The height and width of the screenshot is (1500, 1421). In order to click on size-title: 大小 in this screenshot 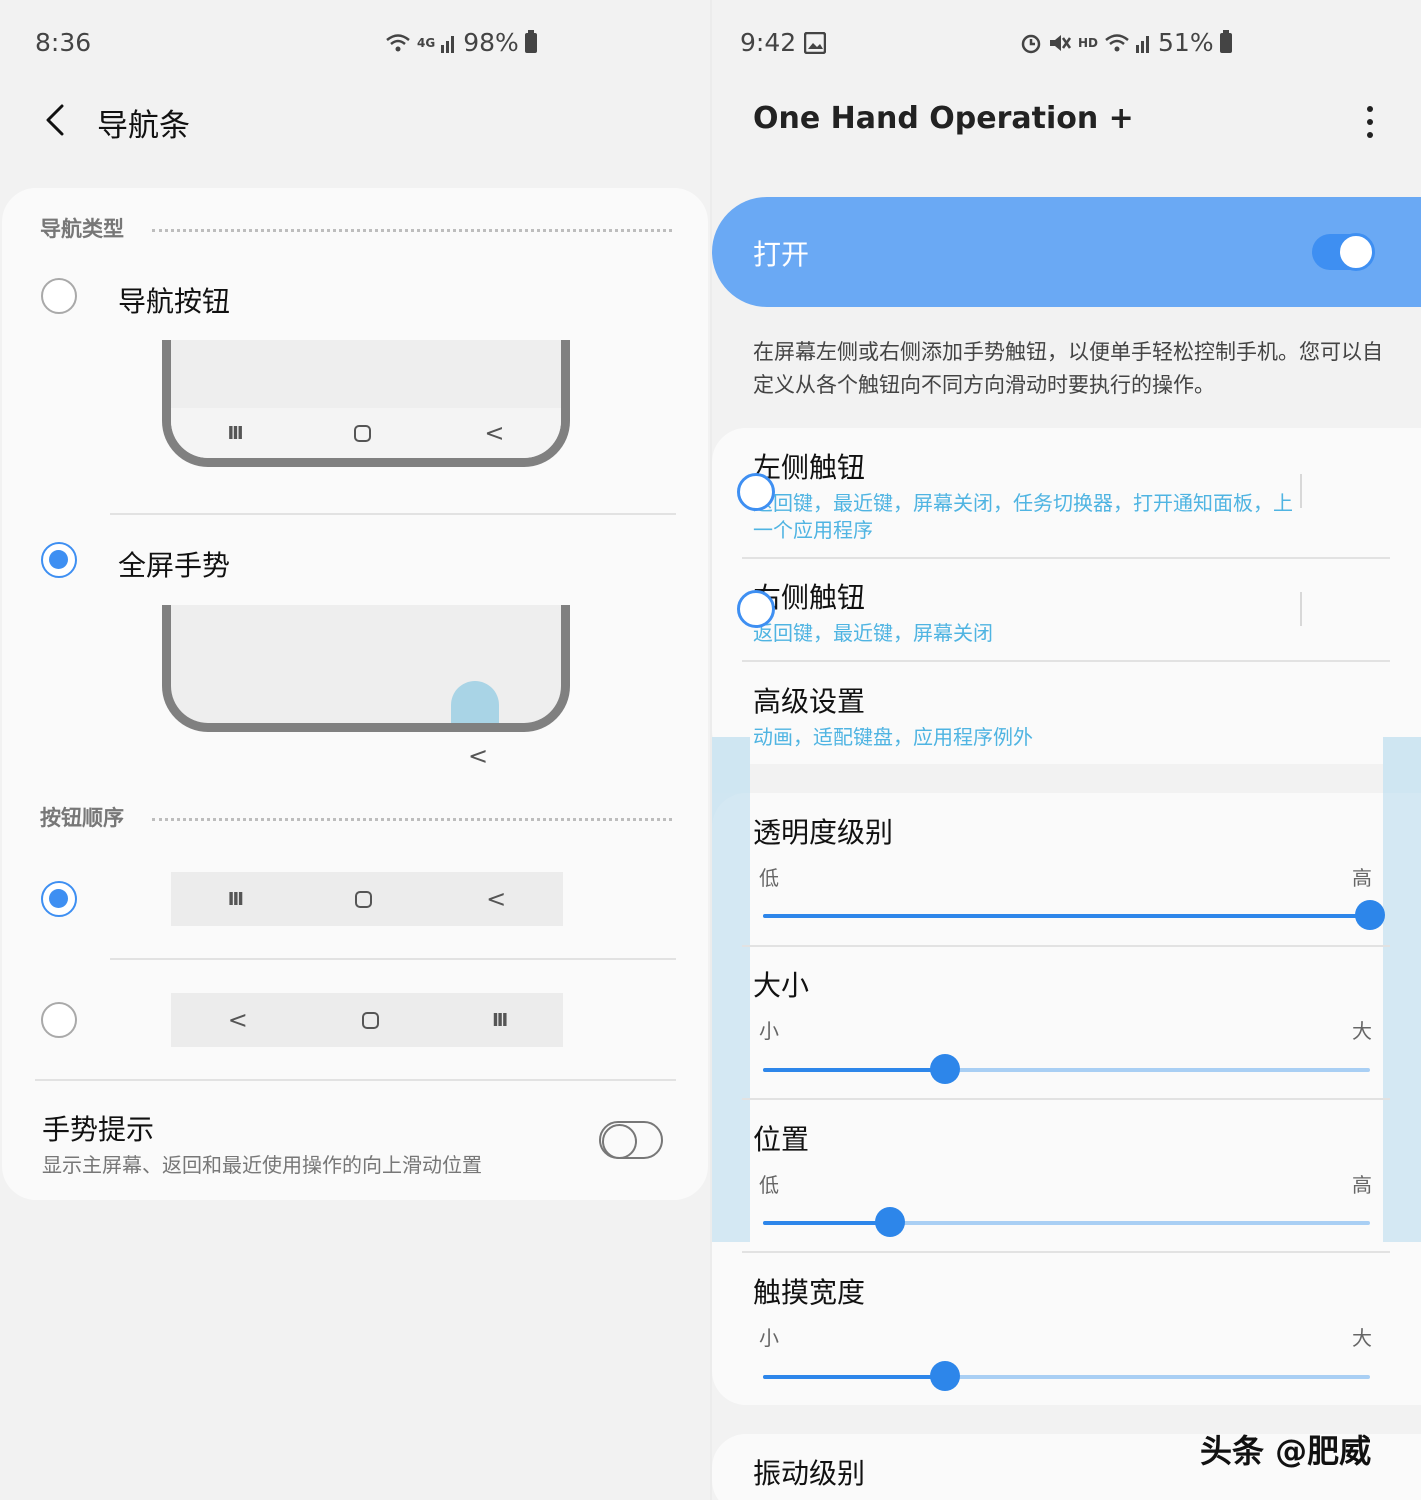, I will do `click(781, 985)`.